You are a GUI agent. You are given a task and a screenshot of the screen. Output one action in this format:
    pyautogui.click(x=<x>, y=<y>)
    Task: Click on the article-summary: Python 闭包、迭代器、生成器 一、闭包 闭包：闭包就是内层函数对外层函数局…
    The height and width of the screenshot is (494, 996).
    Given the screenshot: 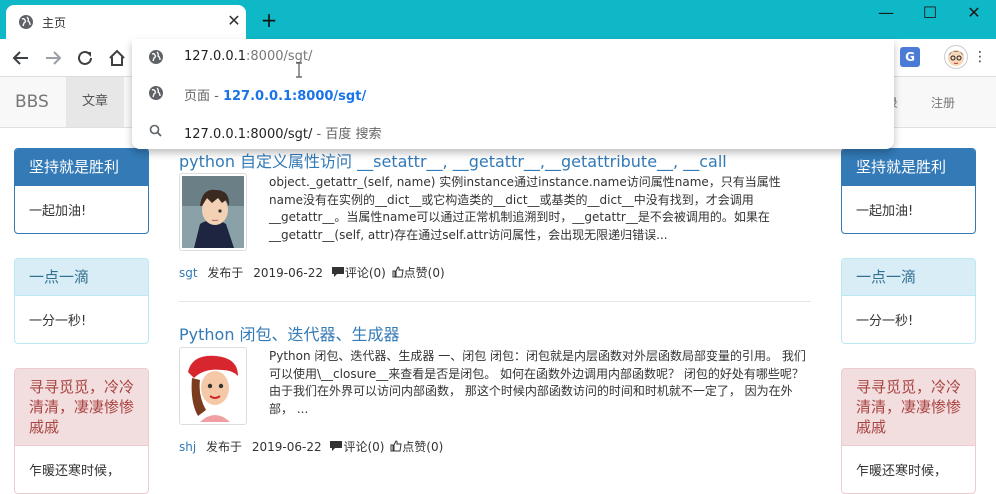 What is the action you would take?
    pyautogui.click(x=537, y=382)
    